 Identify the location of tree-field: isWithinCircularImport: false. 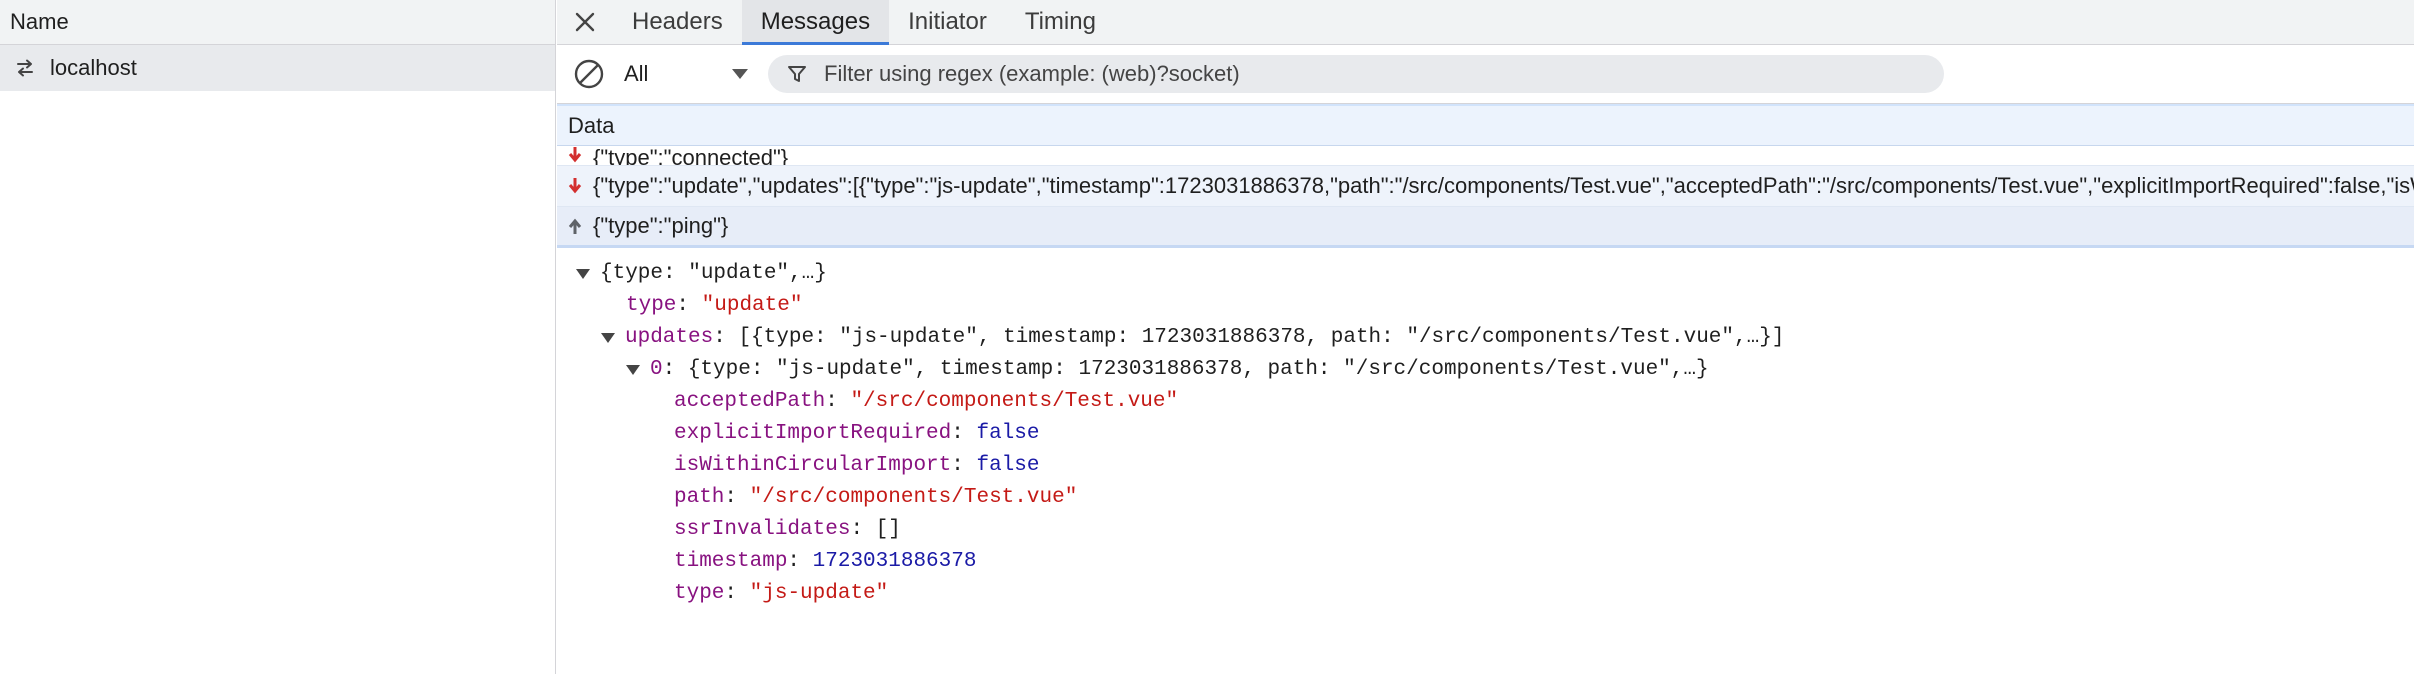
(1485, 466).